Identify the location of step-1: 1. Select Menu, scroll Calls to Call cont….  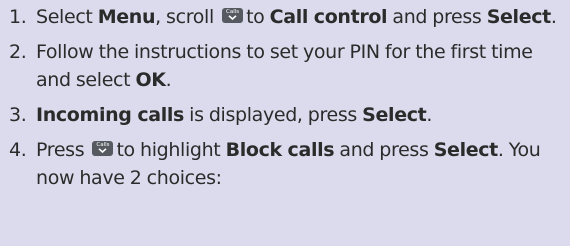
(285, 17).